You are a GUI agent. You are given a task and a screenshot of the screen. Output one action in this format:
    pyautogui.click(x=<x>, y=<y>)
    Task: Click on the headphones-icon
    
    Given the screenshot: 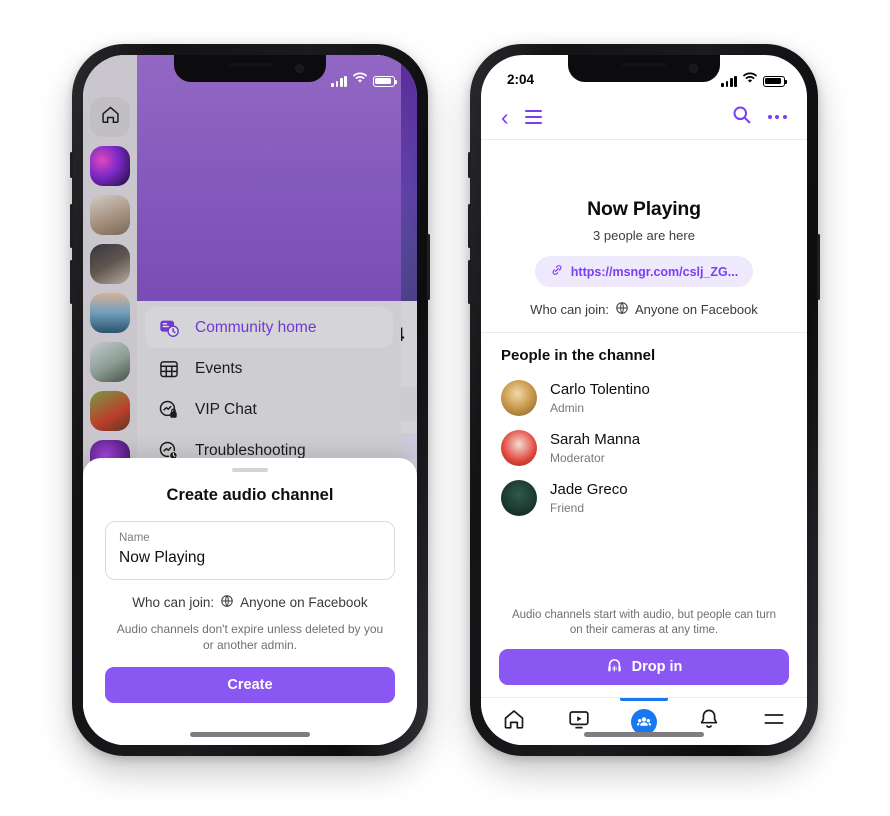 What is the action you would take?
    pyautogui.click(x=614, y=667)
    